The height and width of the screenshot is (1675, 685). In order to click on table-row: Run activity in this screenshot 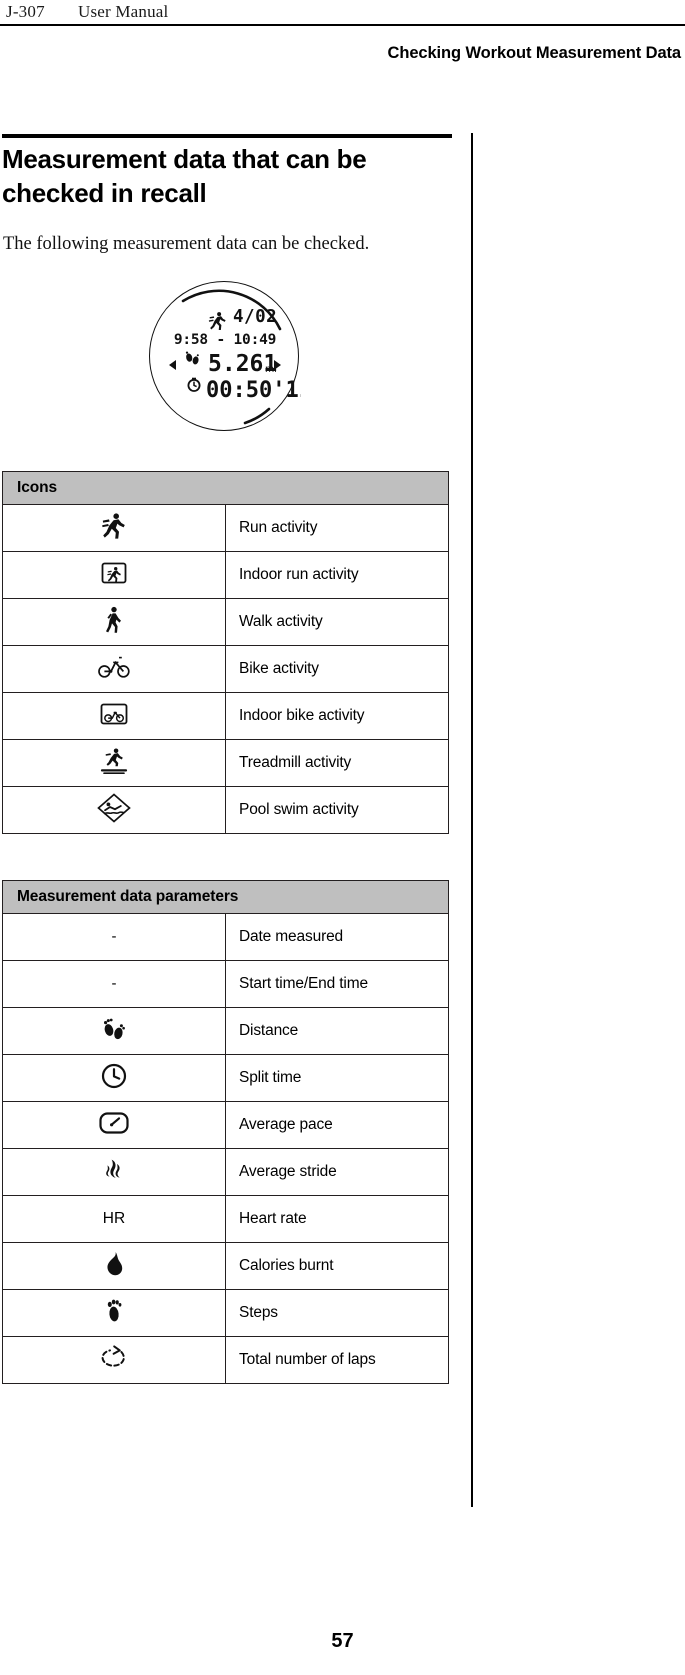, I will do `click(225, 528)`.